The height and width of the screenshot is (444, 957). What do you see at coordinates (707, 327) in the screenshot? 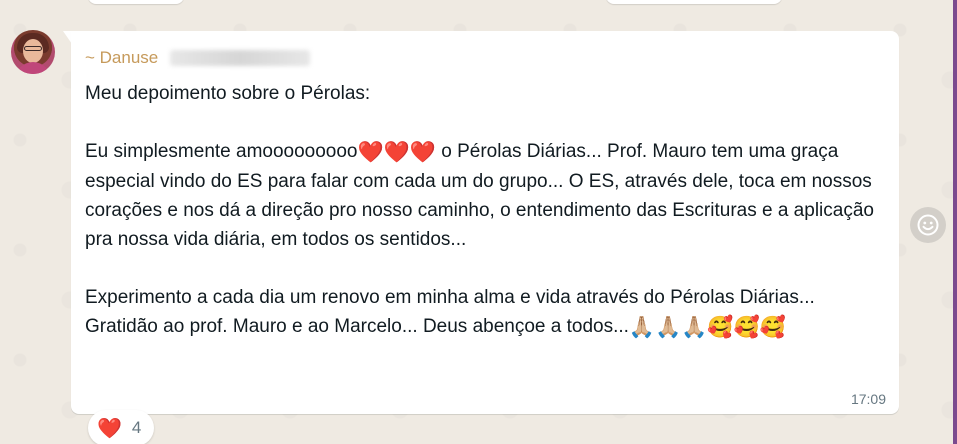
I see `closing-emojis: 🙏🏼🙏🏼🙏🏼🥰🥰🥰` at bounding box center [707, 327].